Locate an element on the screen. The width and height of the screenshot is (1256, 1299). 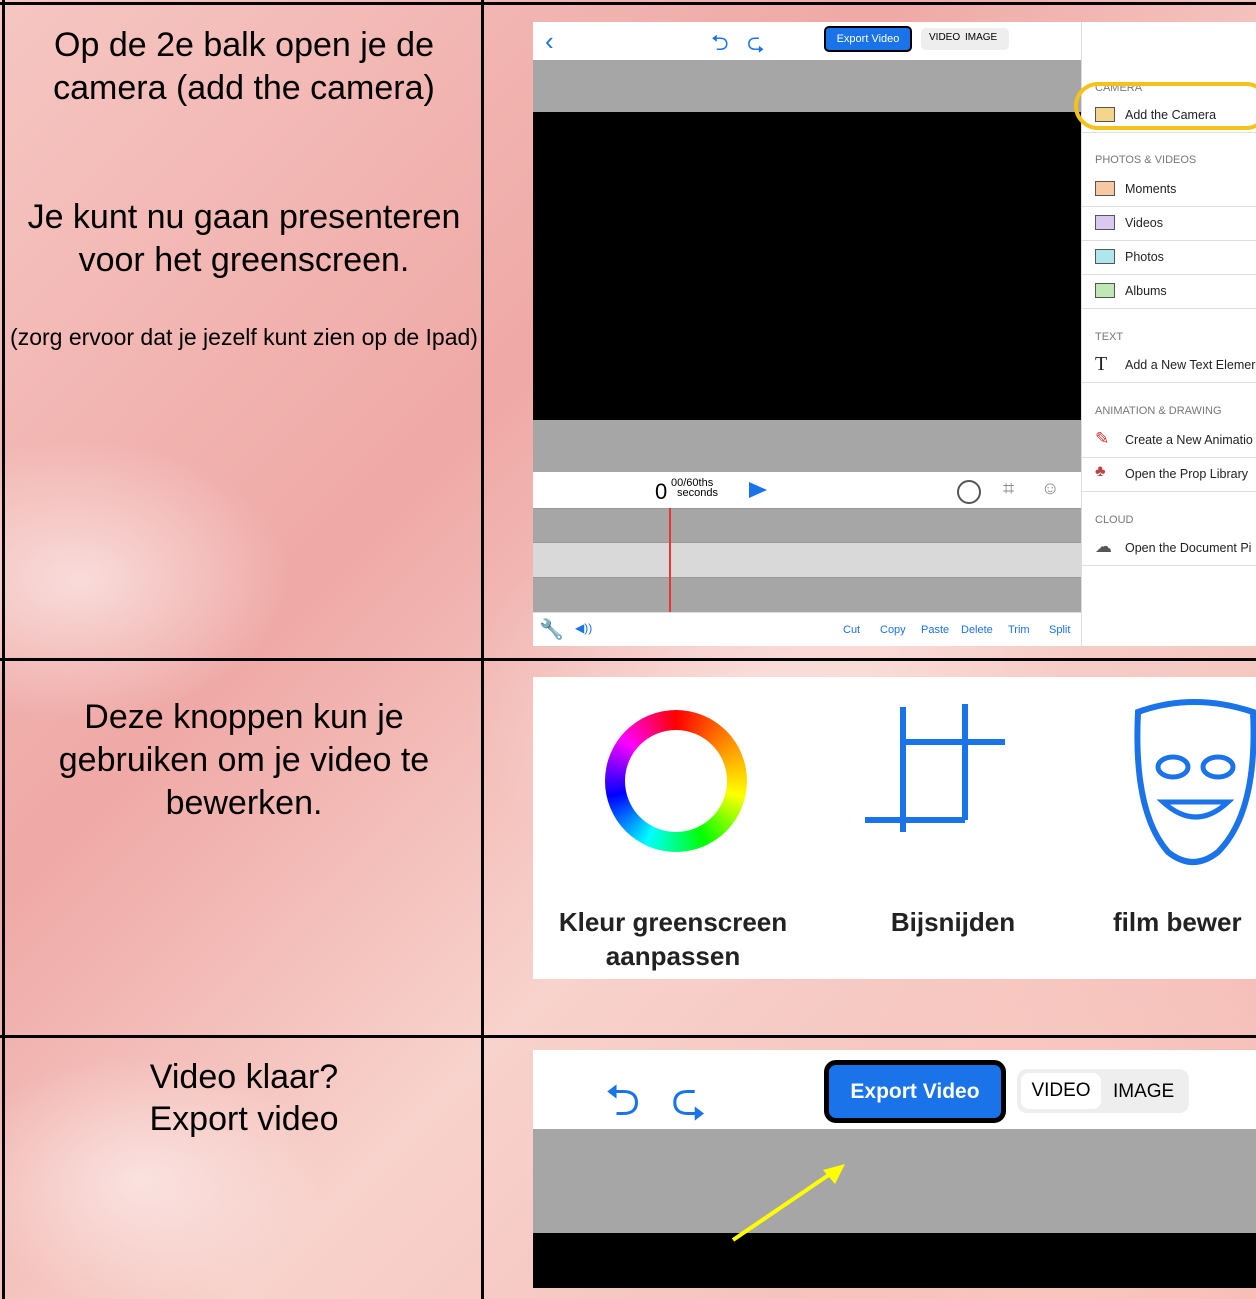
time-fraction: 00/60ths seconds is located at coordinates (694, 488).